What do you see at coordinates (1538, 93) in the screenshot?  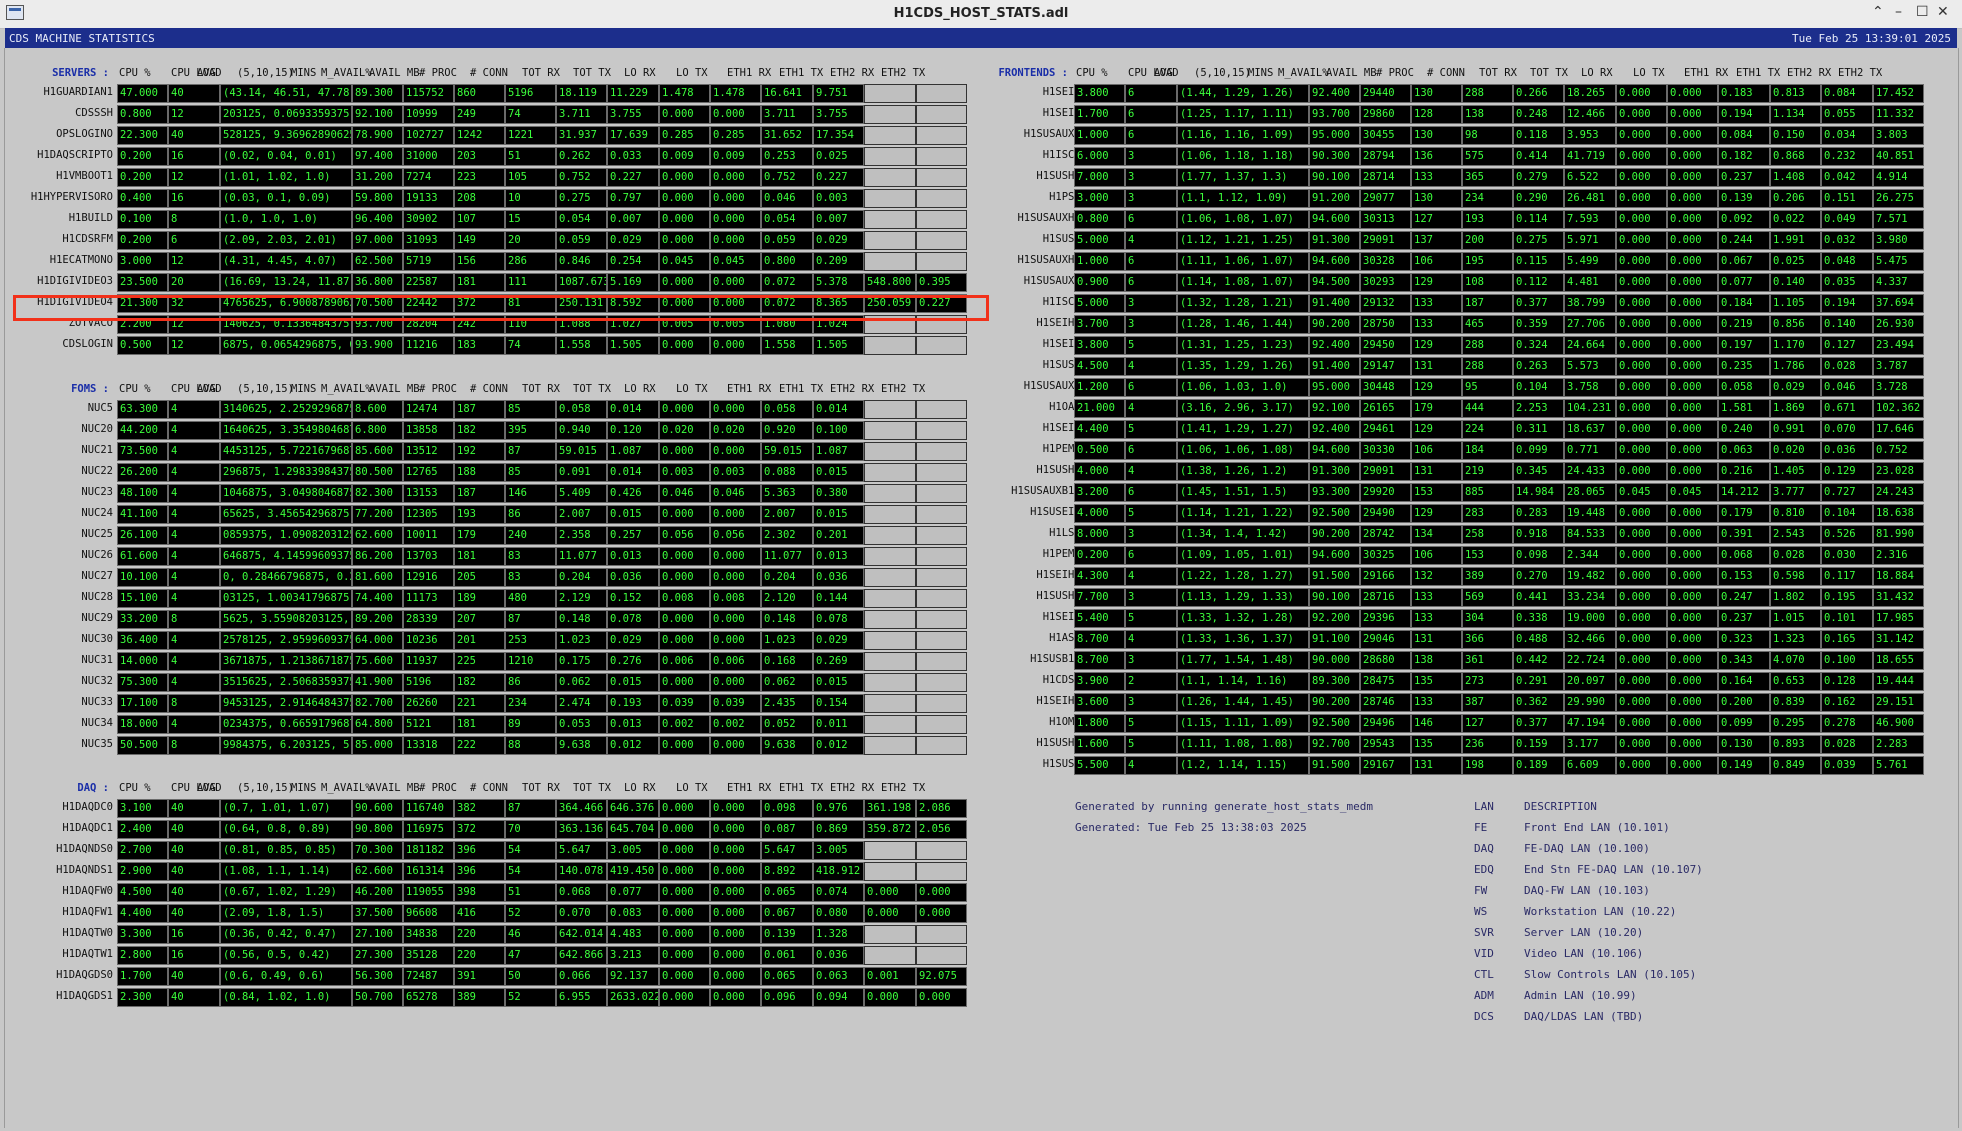 I see `stat-cell: 0.266` at bounding box center [1538, 93].